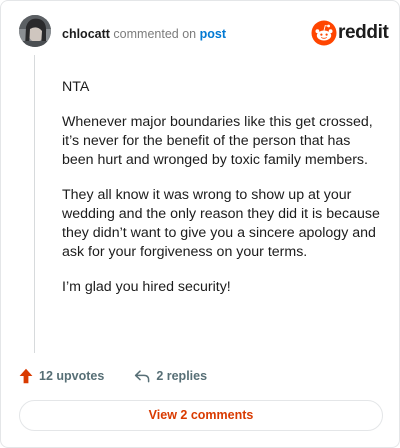 This screenshot has width=400, height=448. I want to click on upvote-count: 12 upvotes, so click(72, 376).